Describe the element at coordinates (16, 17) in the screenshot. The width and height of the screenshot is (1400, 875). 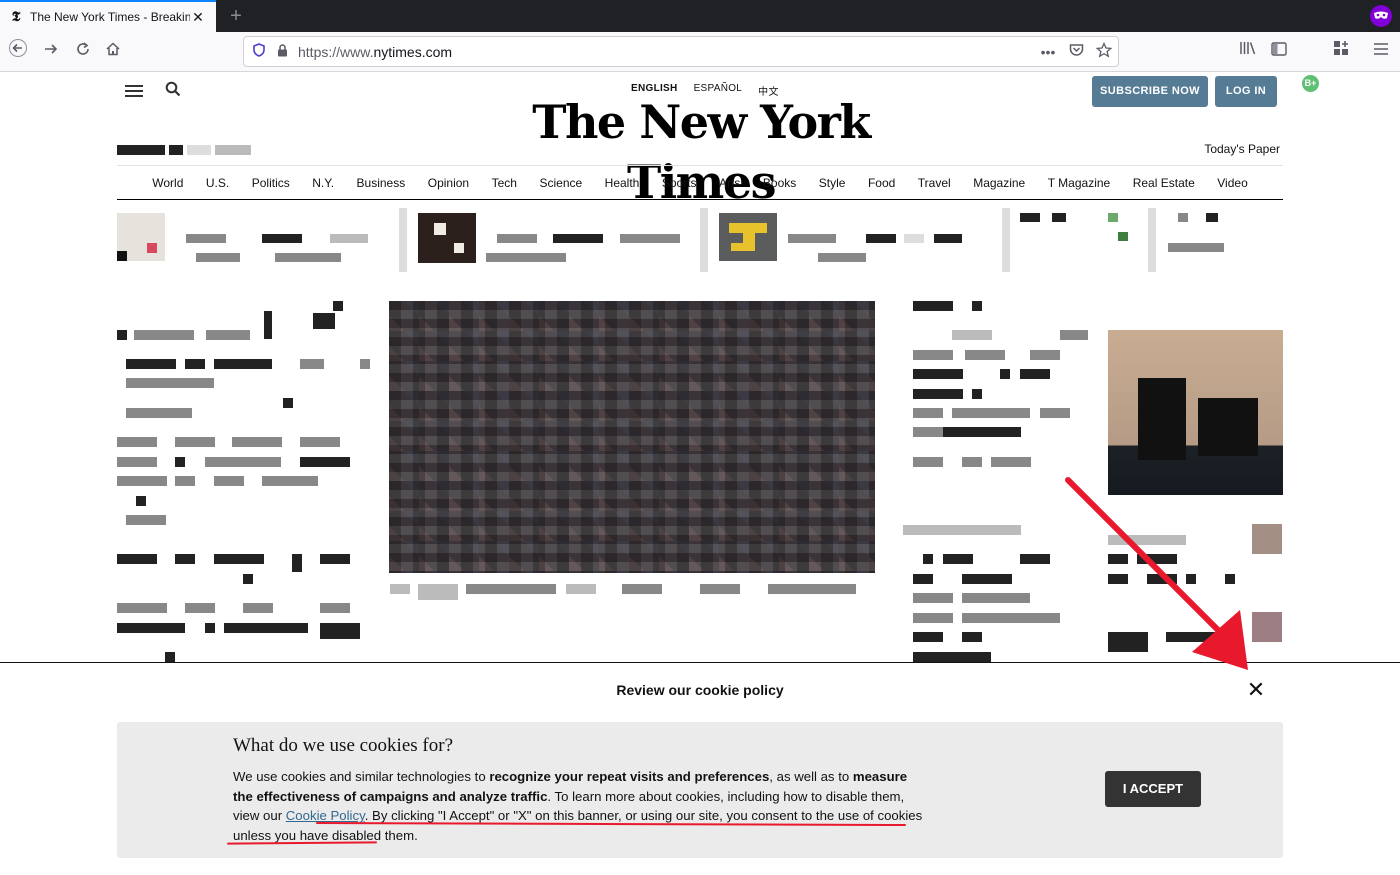
I see `nyt-favicon-icon: 𝕿` at that location.